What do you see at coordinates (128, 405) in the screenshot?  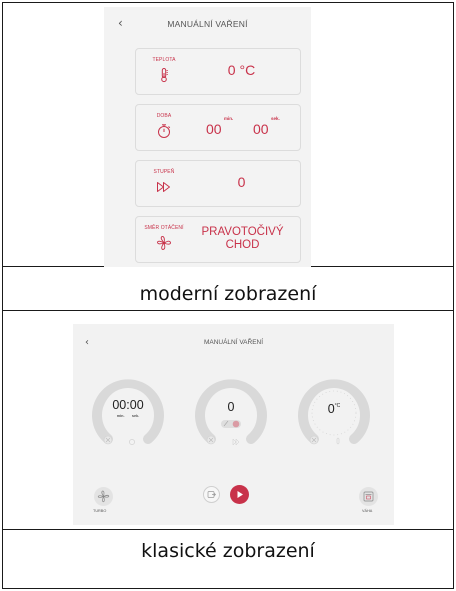 I see `time-value: 00:00` at bounding box center [128, 405].